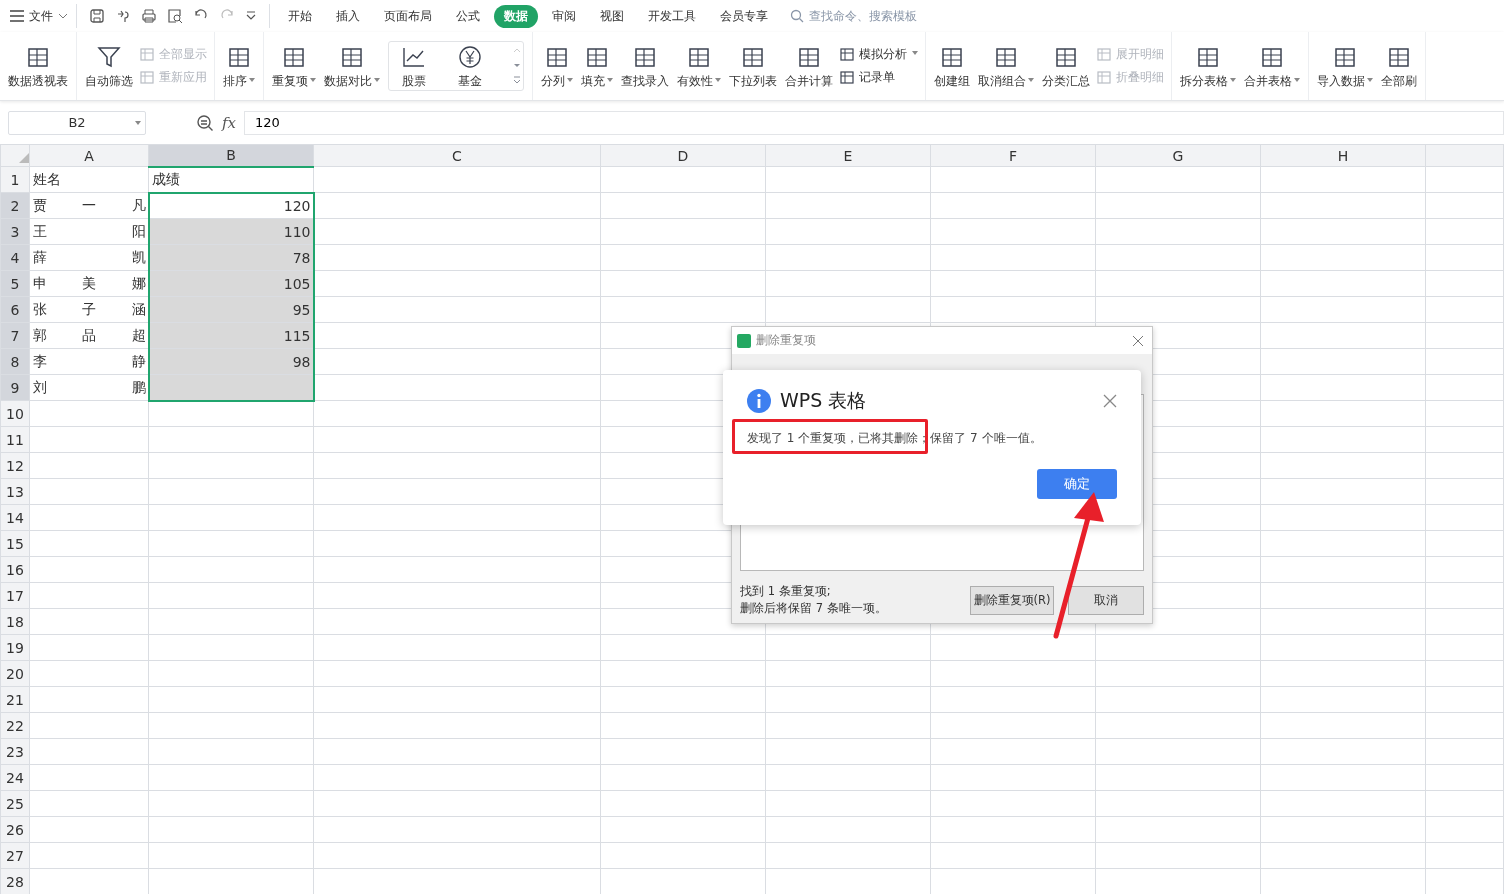  Describe the element at coordinates (15, 361) in the screenshot. I see `row-header: 8` at that location.